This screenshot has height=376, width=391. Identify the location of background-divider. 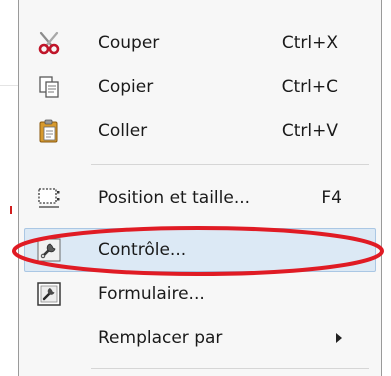
(9, 85).